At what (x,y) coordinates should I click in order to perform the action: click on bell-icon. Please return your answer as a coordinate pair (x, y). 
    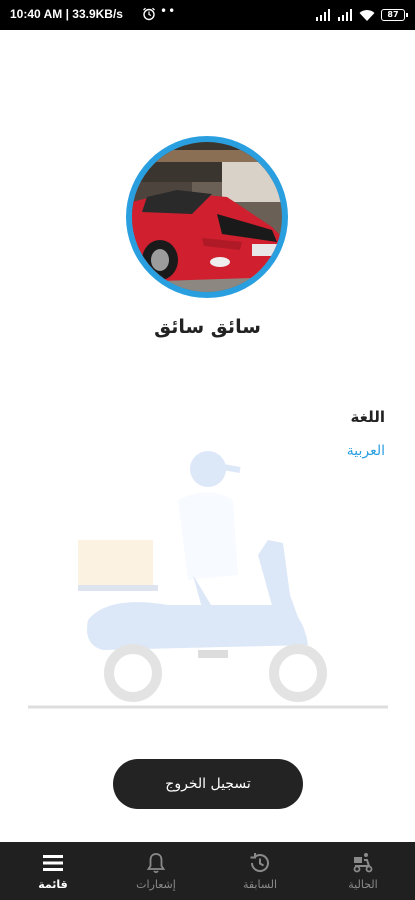
    Looking at the image, I should click on (156, 863).